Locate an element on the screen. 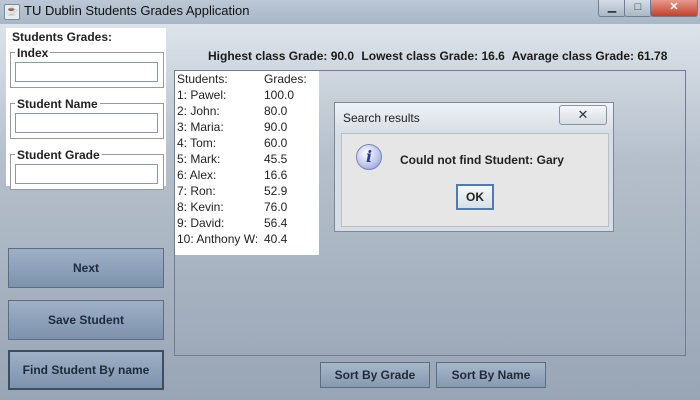  app-icon: ☕ is located at coordinates (12, 12).